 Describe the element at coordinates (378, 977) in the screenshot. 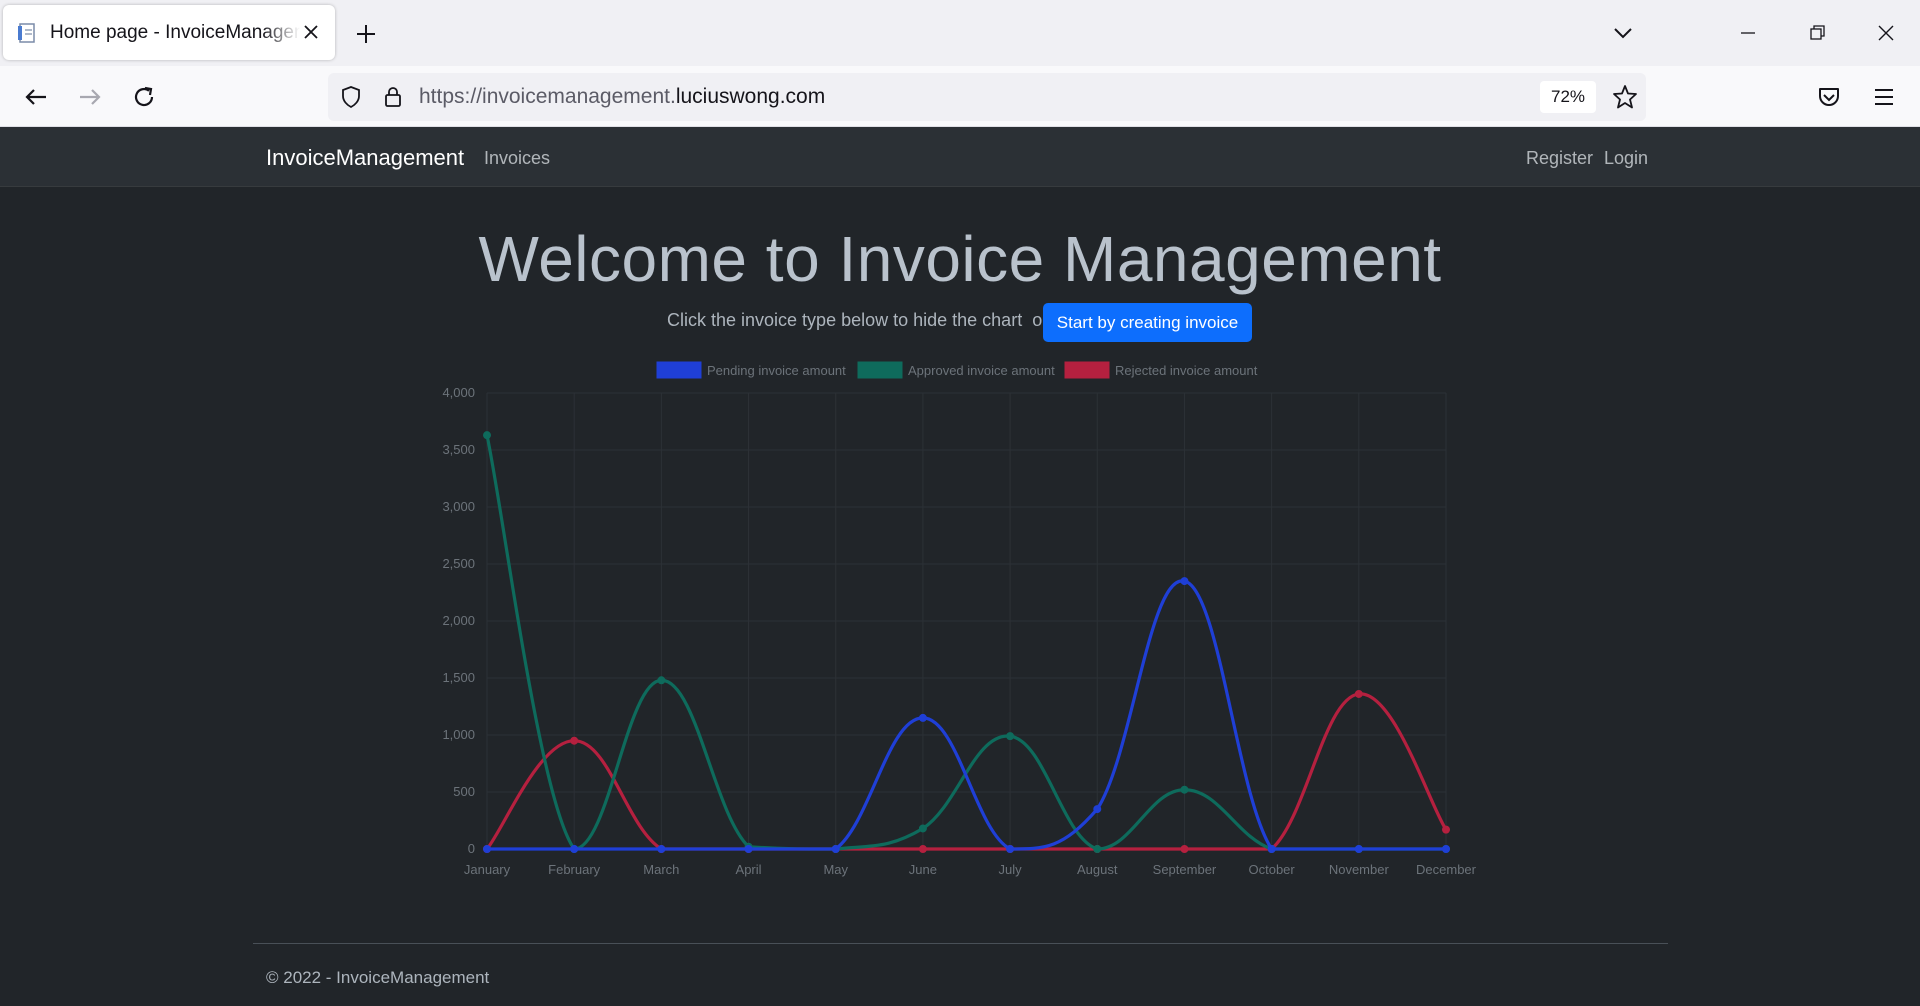

I see `footer-copyright: © 2022 - InvoiceManagement` at that location.